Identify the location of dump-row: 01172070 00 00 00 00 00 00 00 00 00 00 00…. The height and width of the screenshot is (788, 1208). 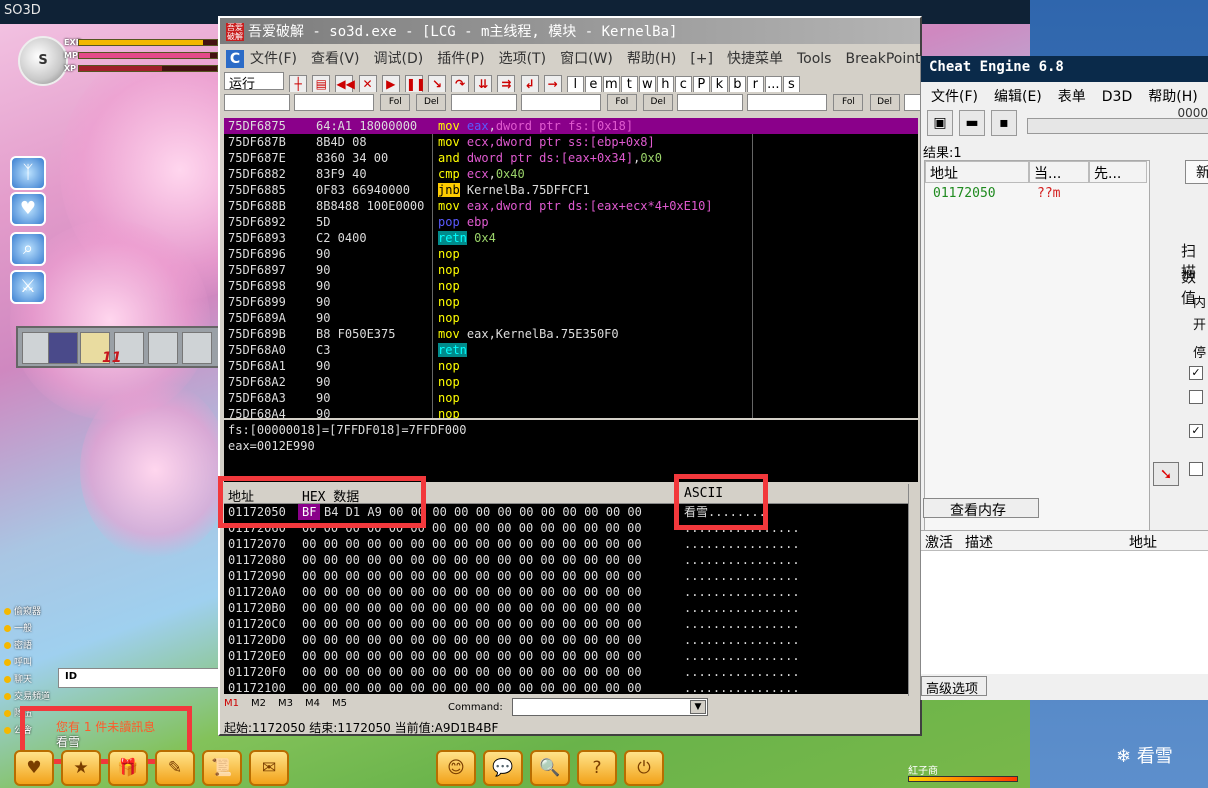
(567, 544).